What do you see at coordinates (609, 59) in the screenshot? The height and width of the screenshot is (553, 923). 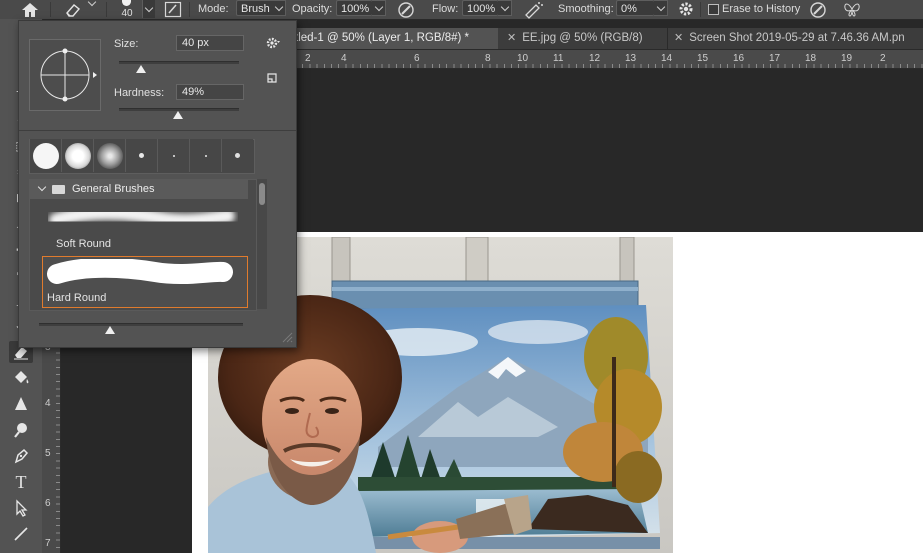 I see `horizontal-ruler: 2 4 6 8 10 11 12 13 14 15 16 17 18 19 2` at bounding box center [609, 59].